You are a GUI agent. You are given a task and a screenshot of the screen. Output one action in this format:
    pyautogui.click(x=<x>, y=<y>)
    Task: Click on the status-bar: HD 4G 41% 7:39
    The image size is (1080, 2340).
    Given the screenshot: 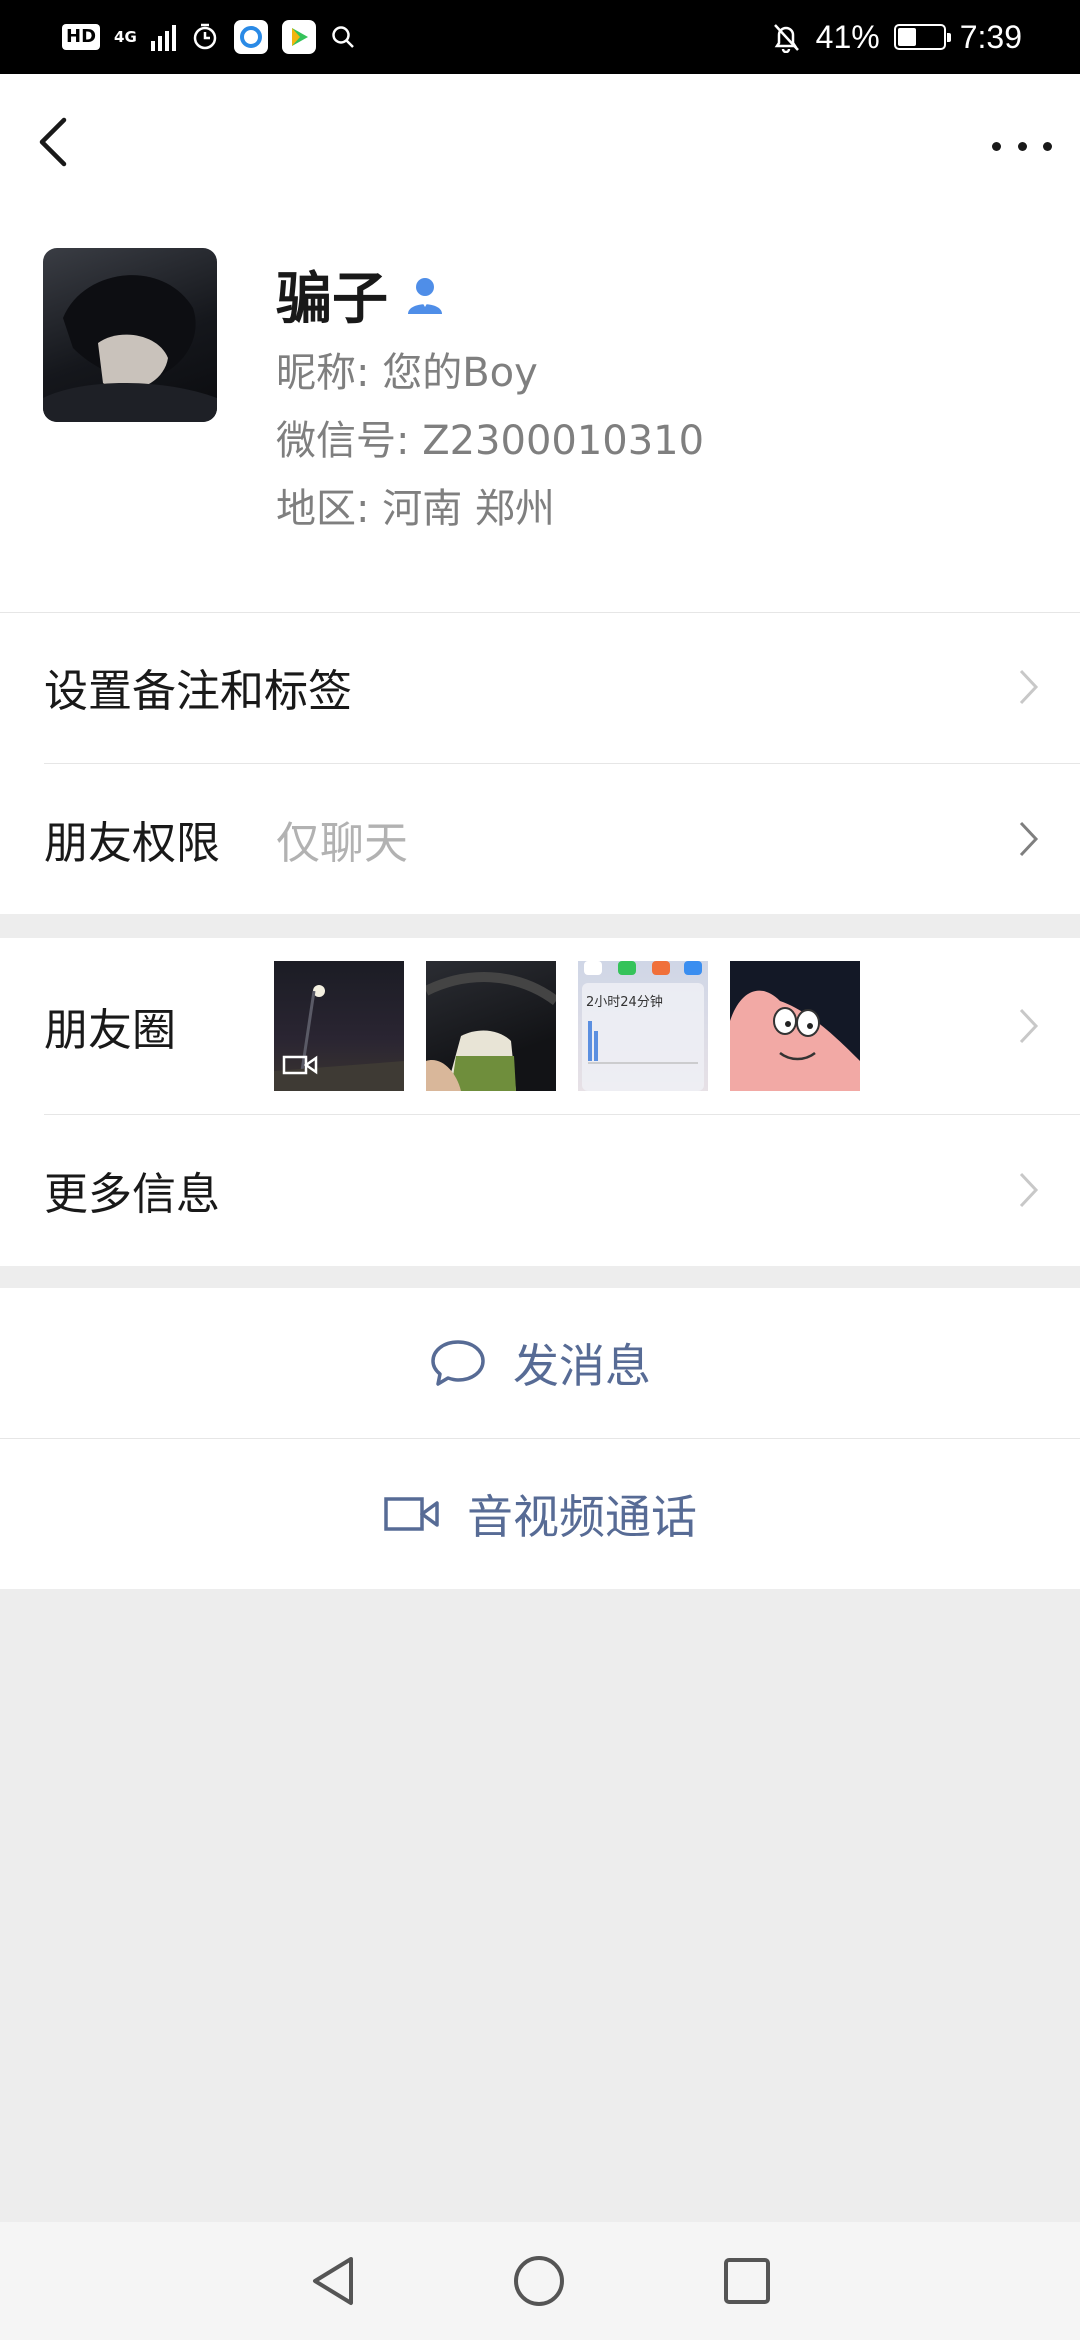 What is the action you would take?
    pyautogui.click(x=540, y=37)
    